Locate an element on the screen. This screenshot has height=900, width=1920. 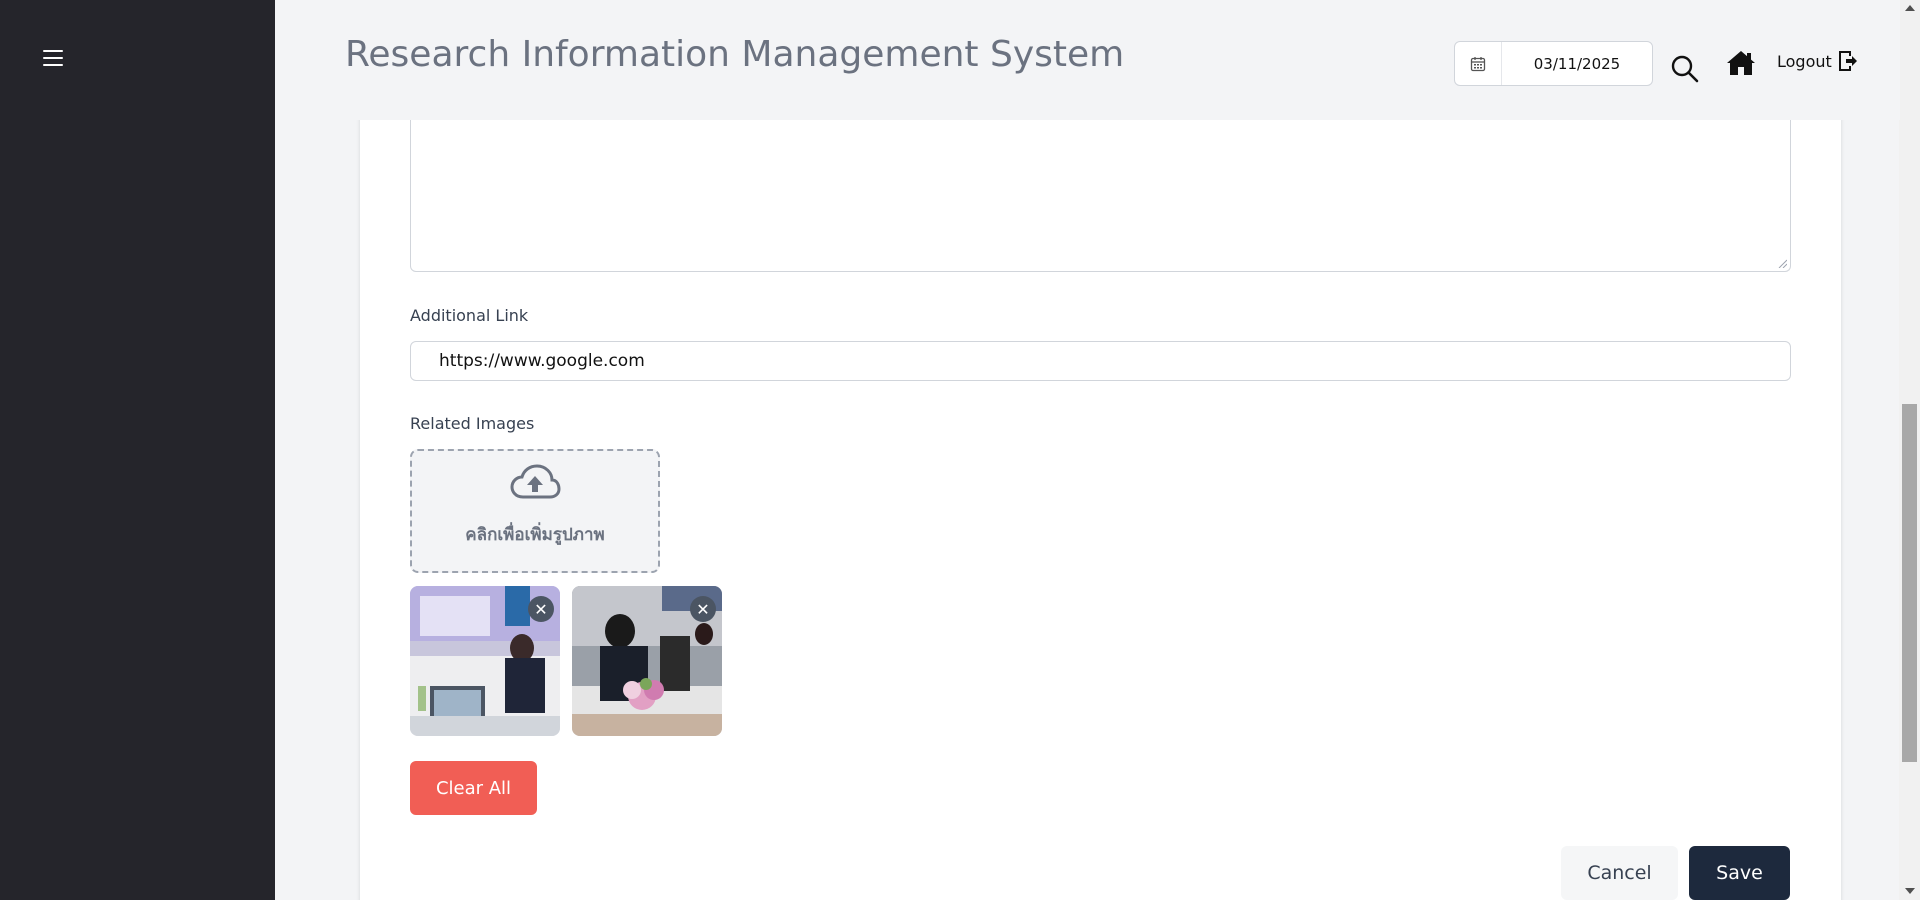
cancel-button: Cancel is located at coordinates (1619, 873).